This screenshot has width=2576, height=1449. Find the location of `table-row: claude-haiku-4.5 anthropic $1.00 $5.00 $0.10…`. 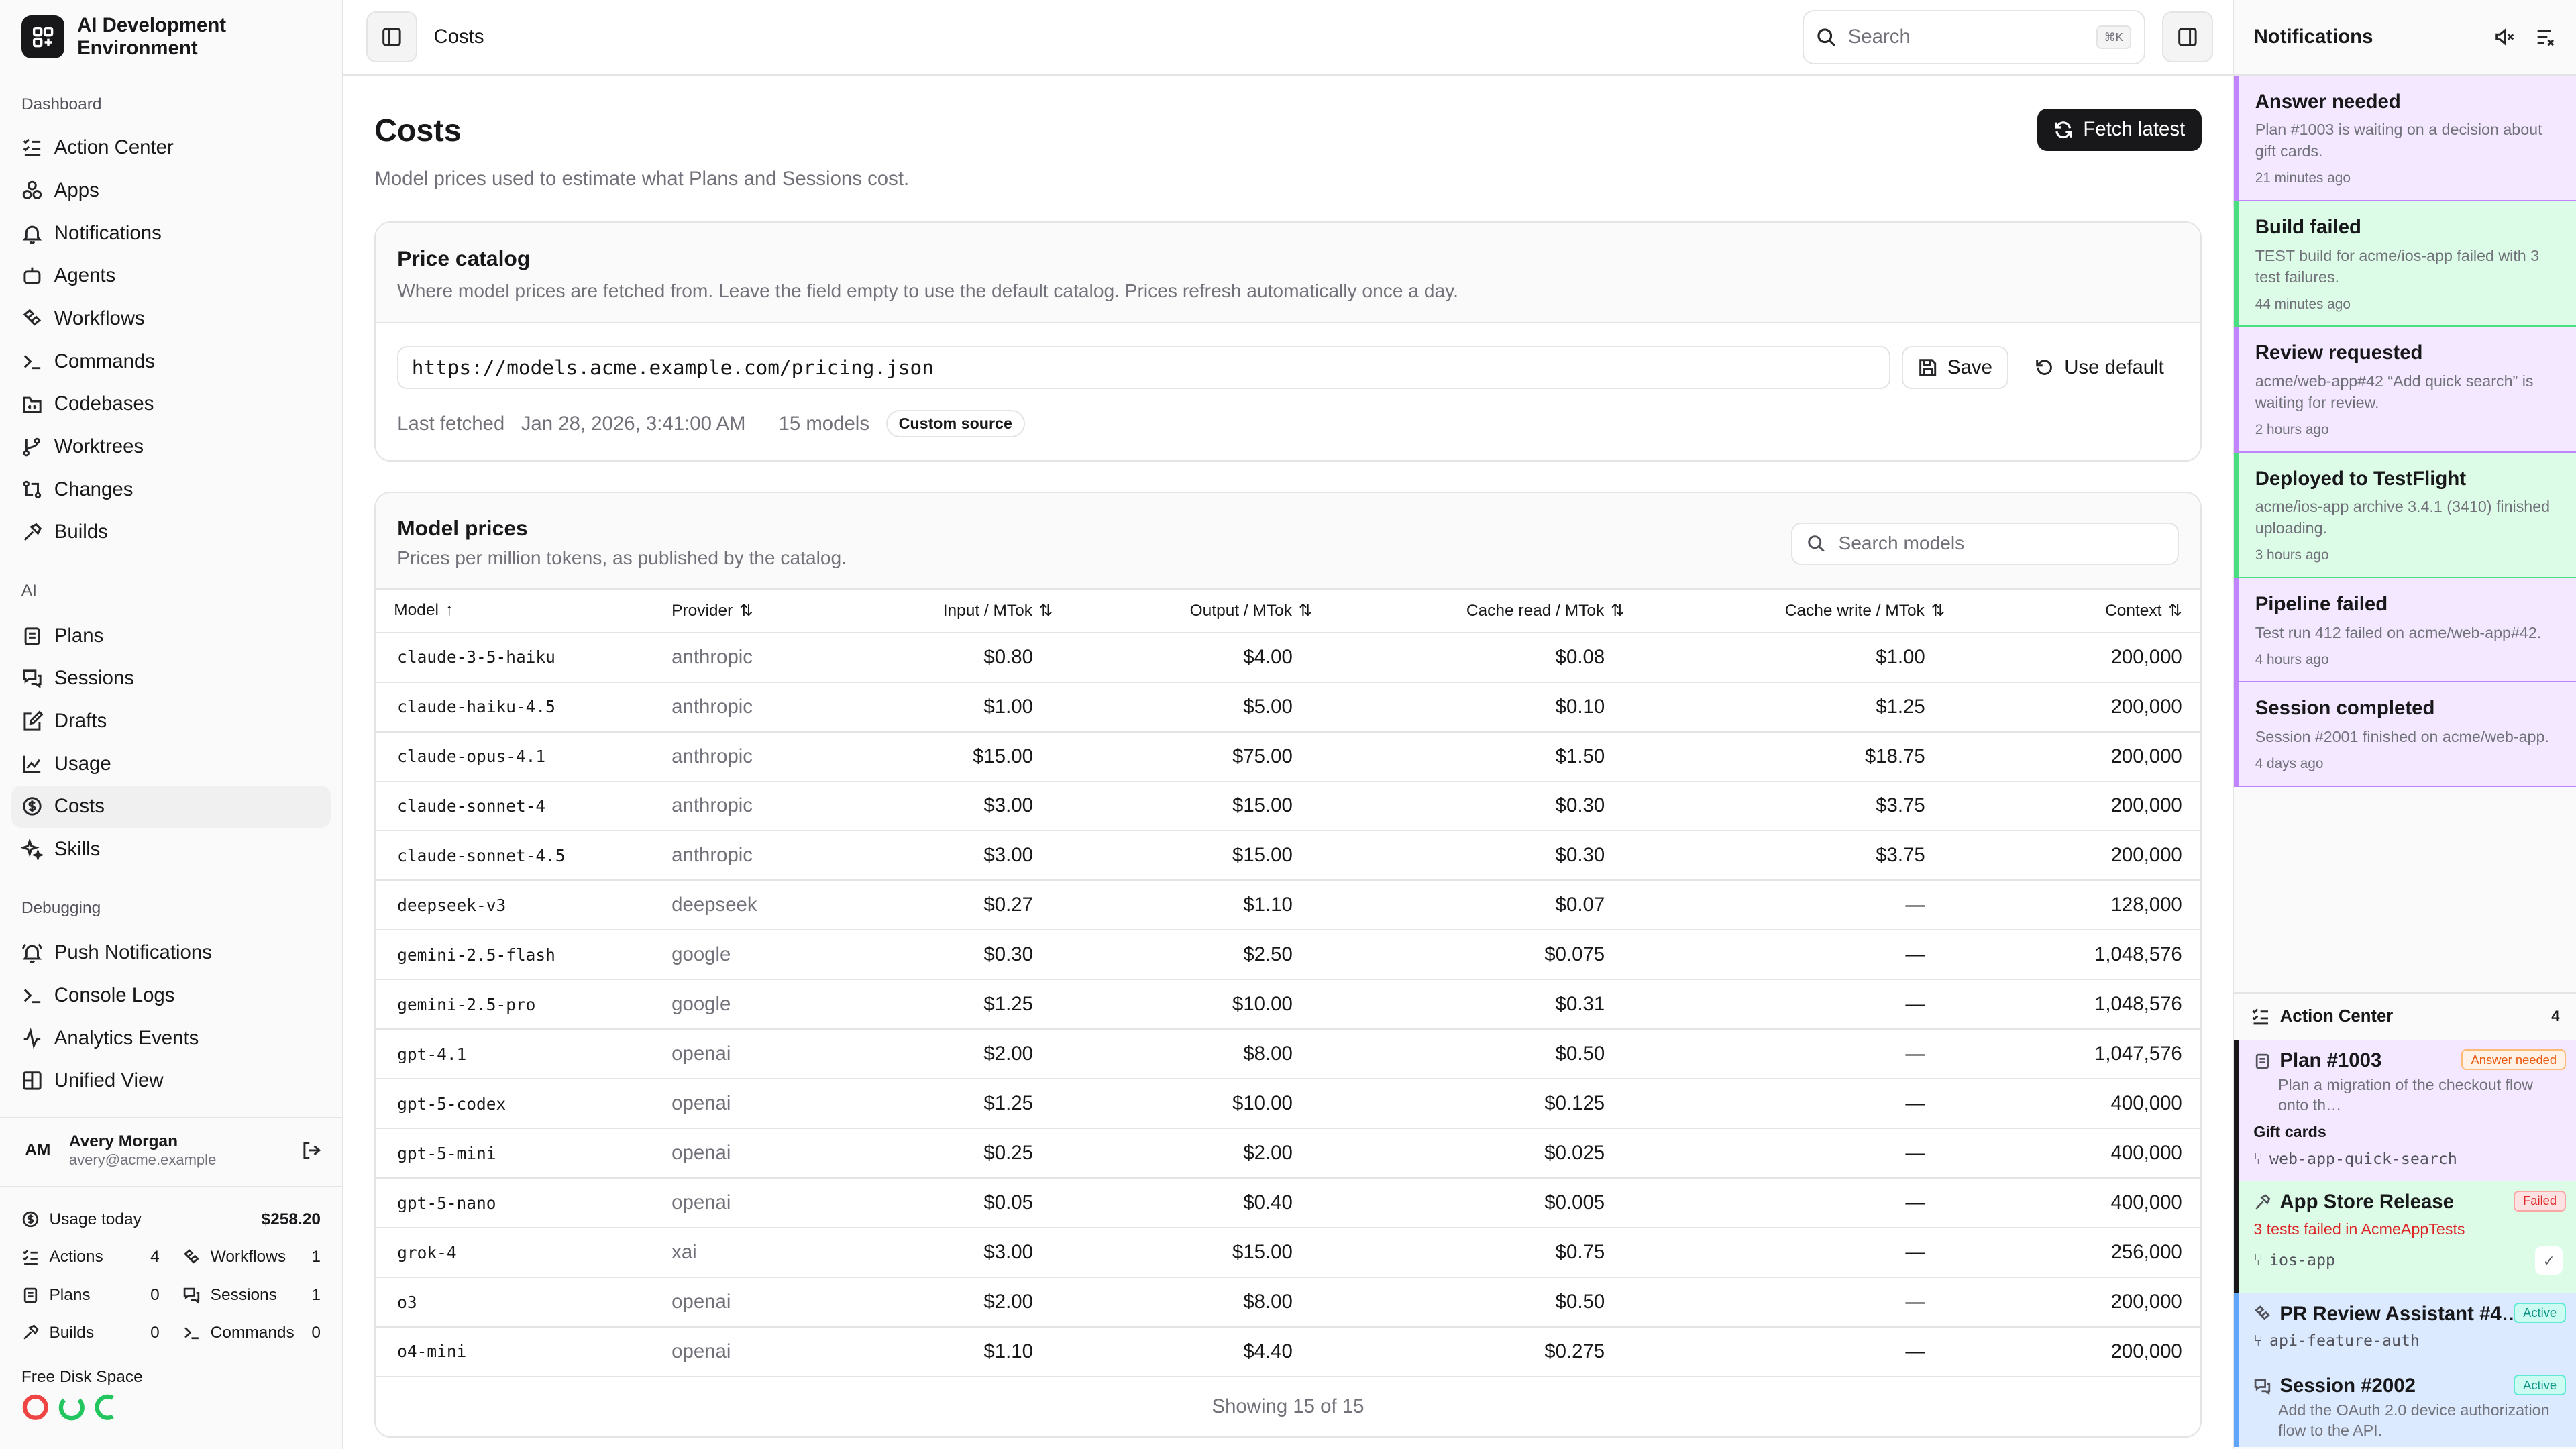

table-row: claude-haiku-4.5 anthropic $1.00 $5.00 $0.10… is located at coordinates (1288, 707).